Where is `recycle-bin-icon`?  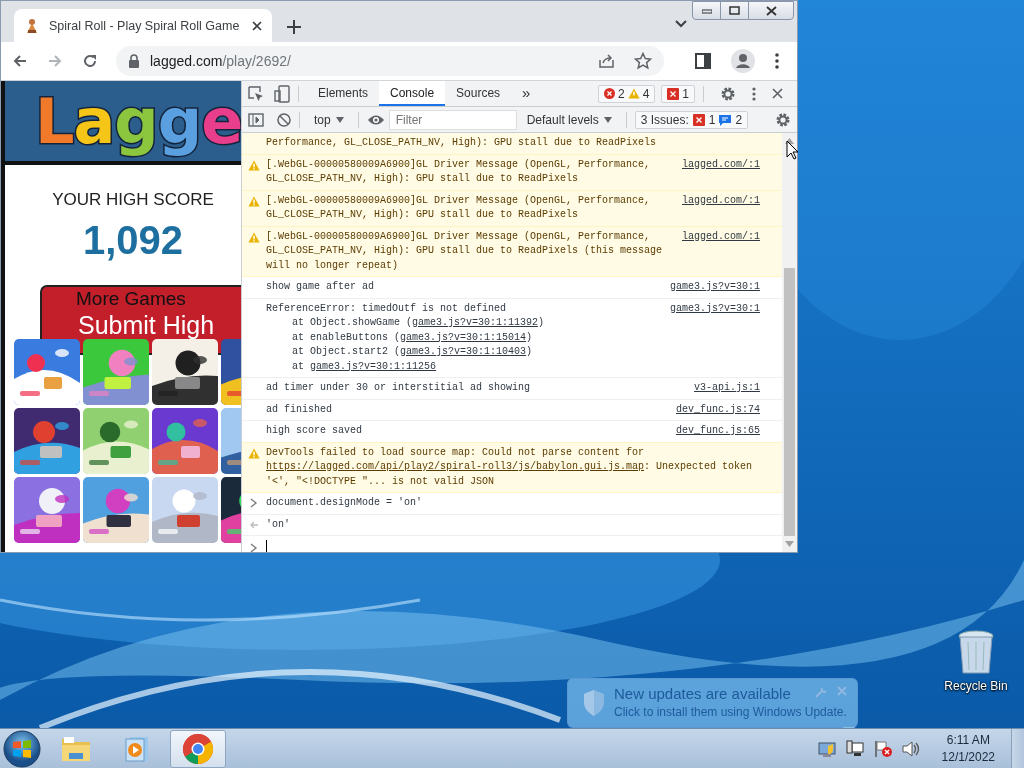
recycle-bin-icon is located at coordinates (976, 653).